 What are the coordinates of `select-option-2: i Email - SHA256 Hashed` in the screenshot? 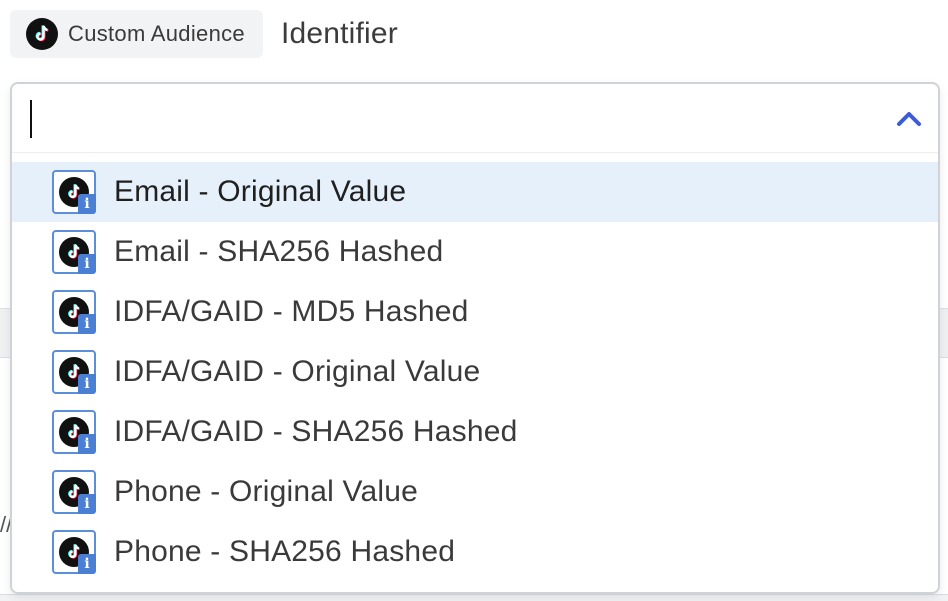 It's located at (475, 252).